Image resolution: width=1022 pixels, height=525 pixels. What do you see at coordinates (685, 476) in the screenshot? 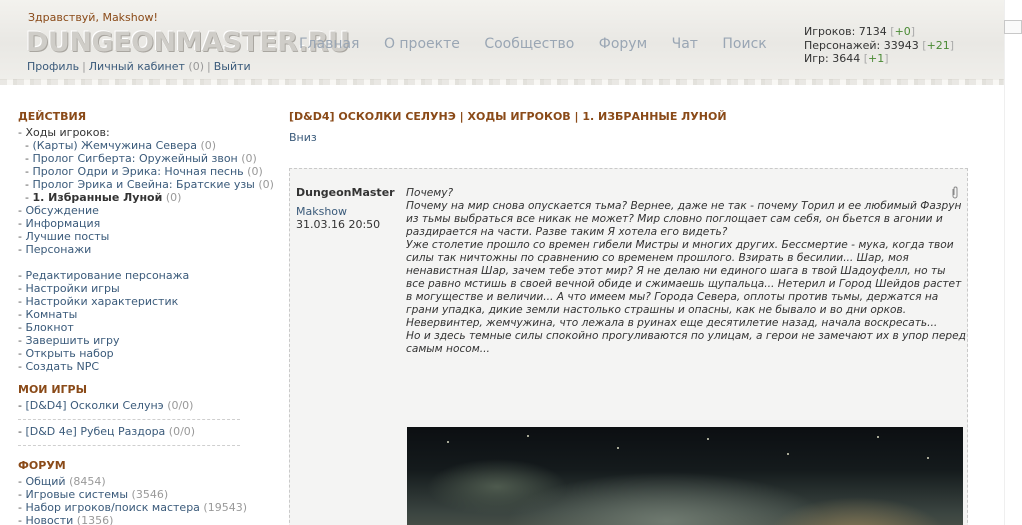
I see `post-image` at bounding box center [685, 476].